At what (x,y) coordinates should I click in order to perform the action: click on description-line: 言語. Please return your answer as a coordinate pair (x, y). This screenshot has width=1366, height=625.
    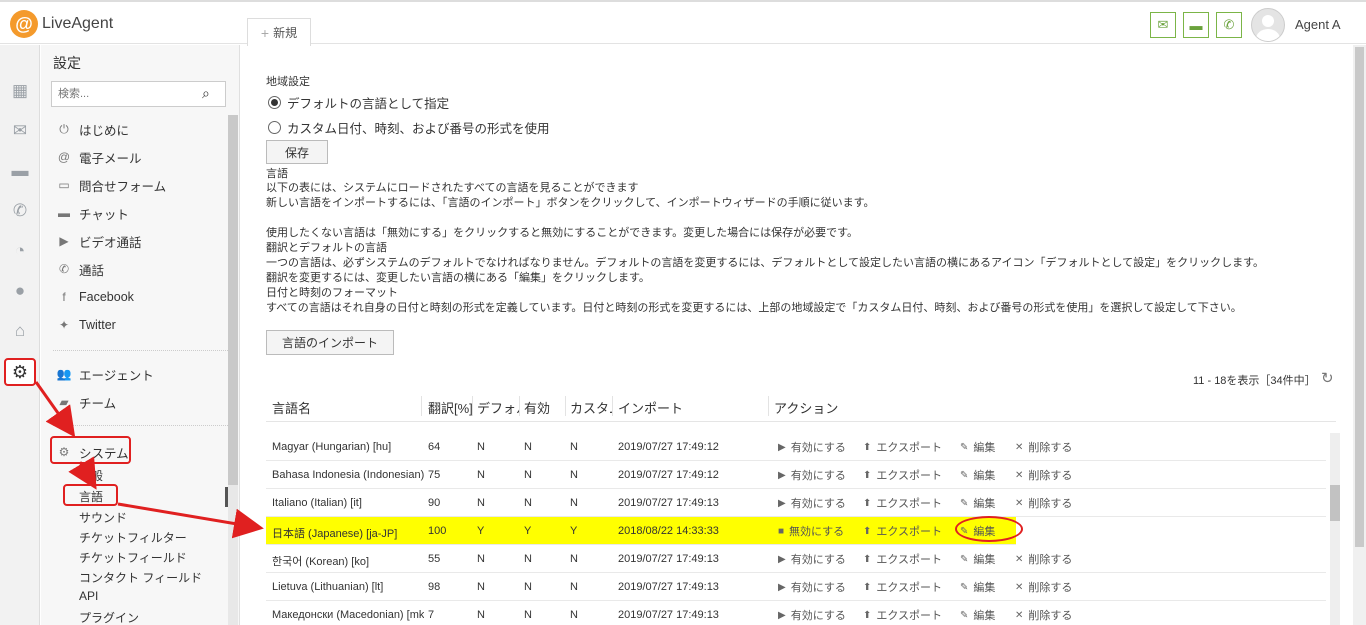
    Looking at the image, I should click on (277, 174).